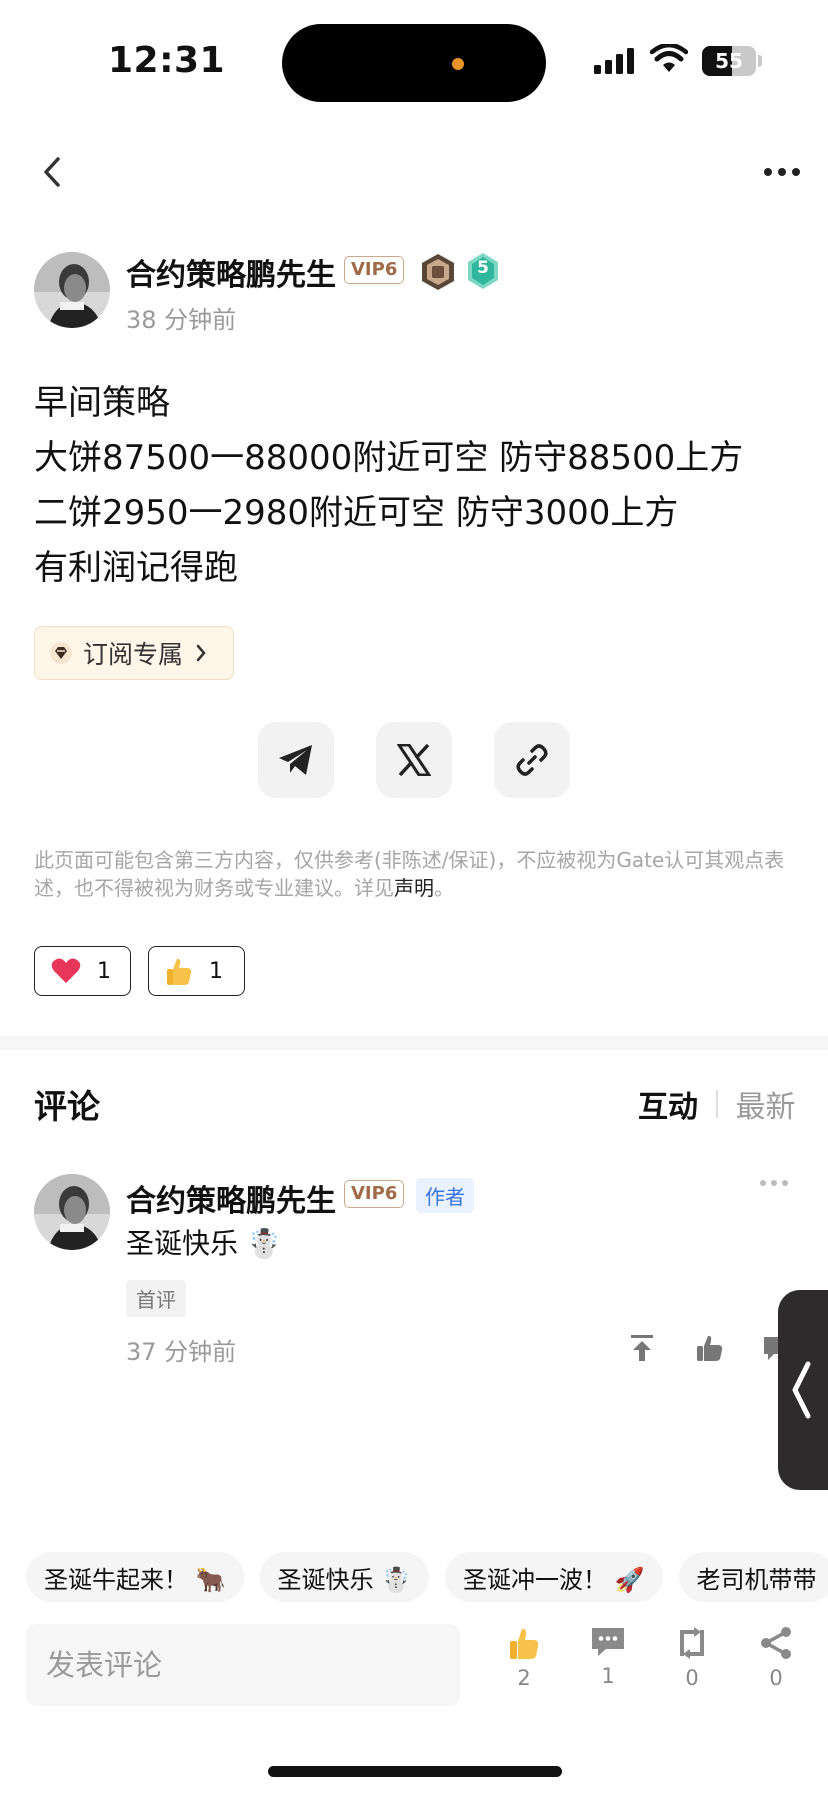  Describe the element at coordinates (181, 1352) in the screenshot. I see `comment-time: 37 分钟前` at that location.